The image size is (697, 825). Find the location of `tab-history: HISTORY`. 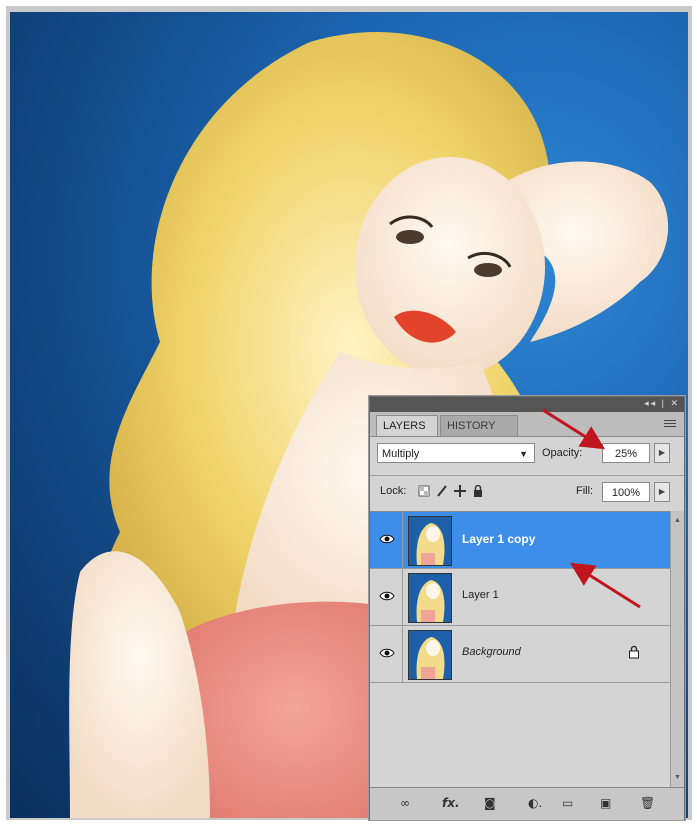

tab-history: HISTORY is located at coordinates (479, 425).